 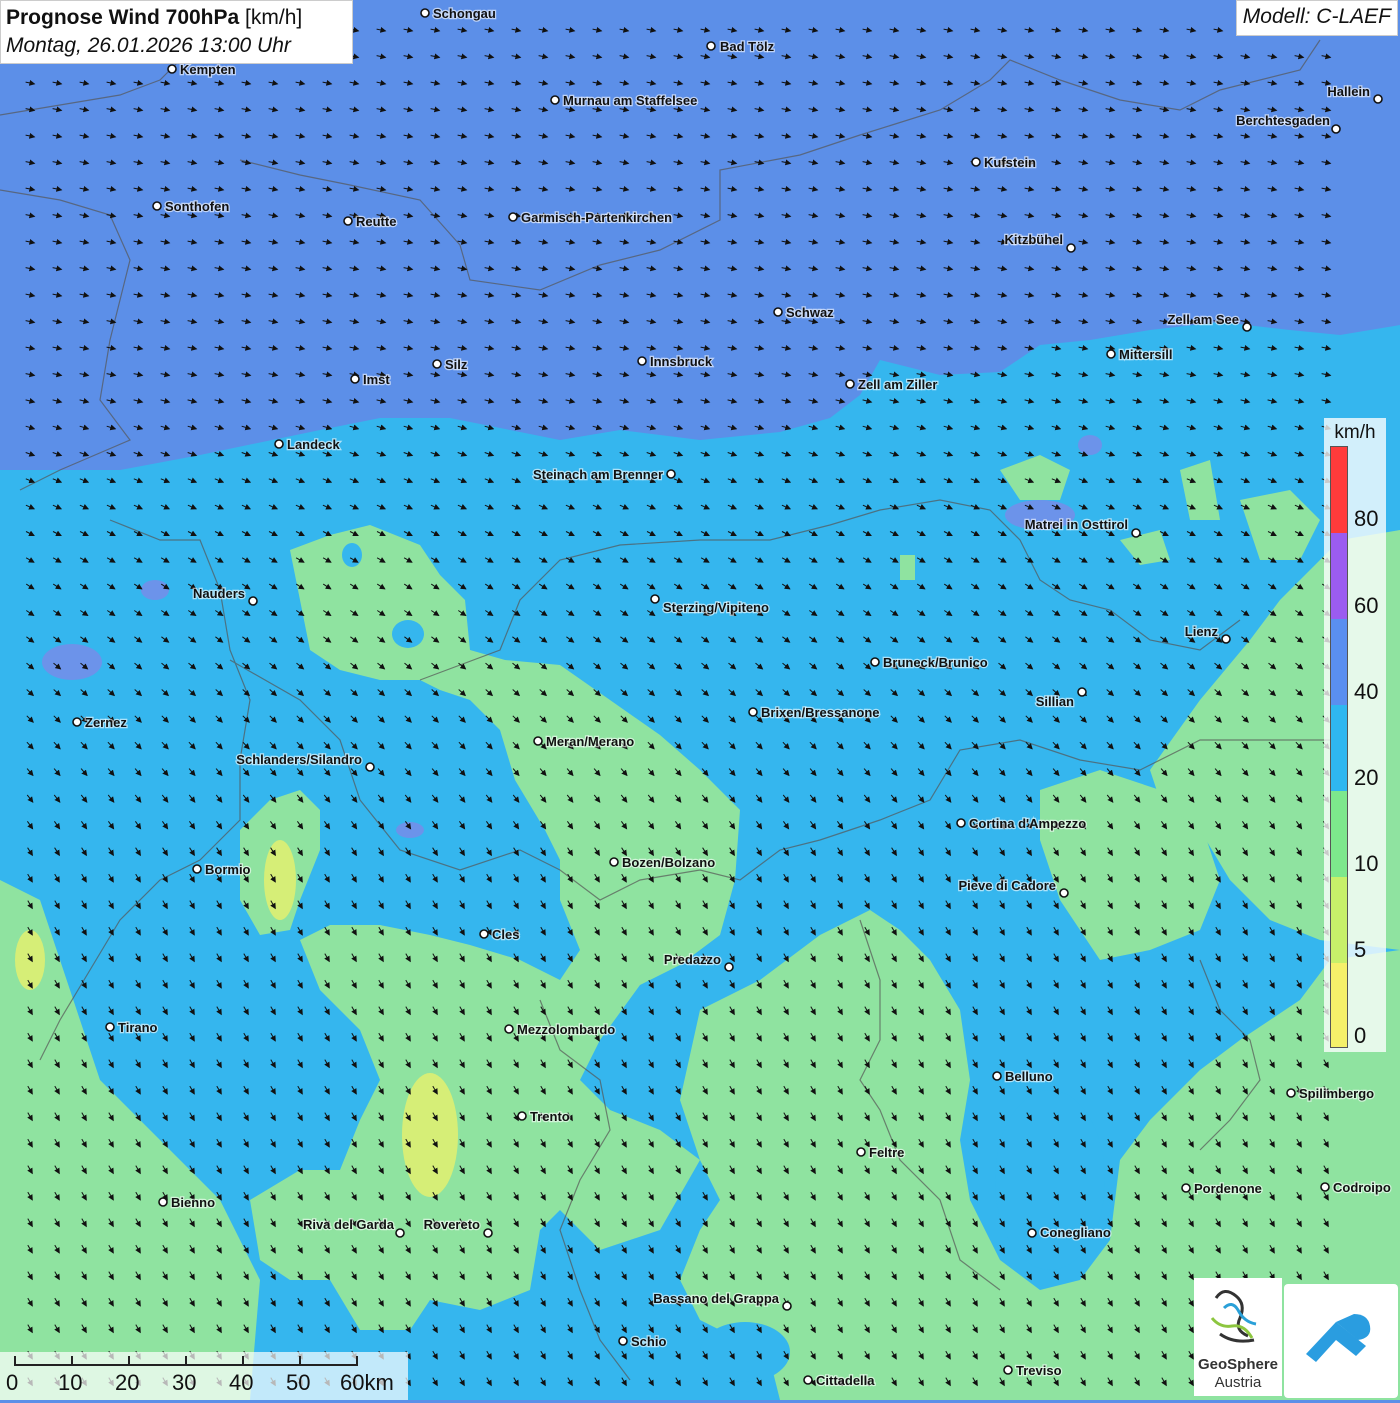 What do you see at coordinates (464, 13) in the screenshot?
I see `place-label: Schongau` at bounding box center [464, 13].